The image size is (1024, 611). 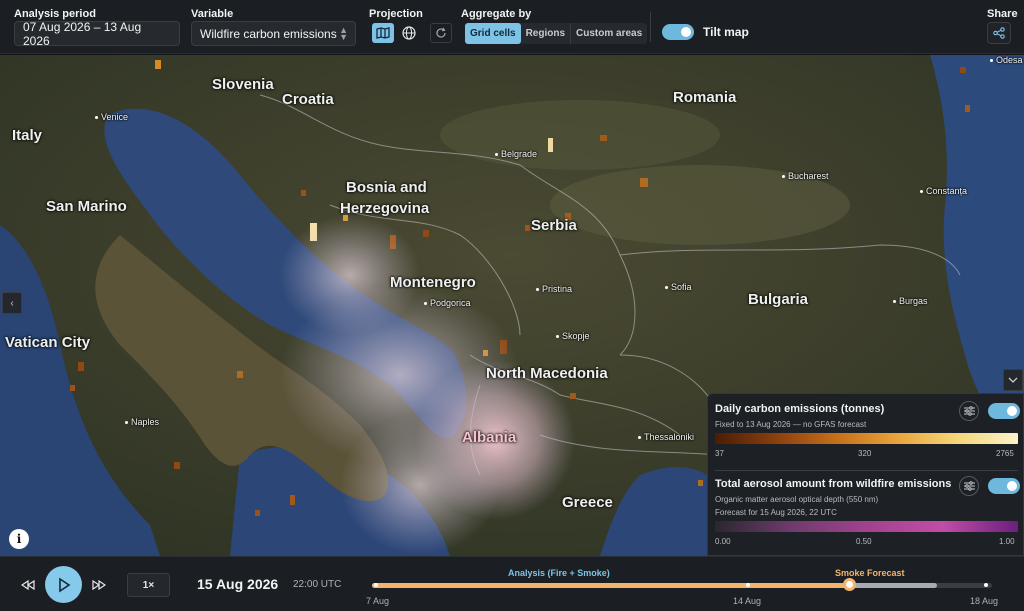 What do you see at coordinates (385, 208) in the screenshot?
I see `label-bosnia-2: Herzegovina` at bounding box center [385, 208].